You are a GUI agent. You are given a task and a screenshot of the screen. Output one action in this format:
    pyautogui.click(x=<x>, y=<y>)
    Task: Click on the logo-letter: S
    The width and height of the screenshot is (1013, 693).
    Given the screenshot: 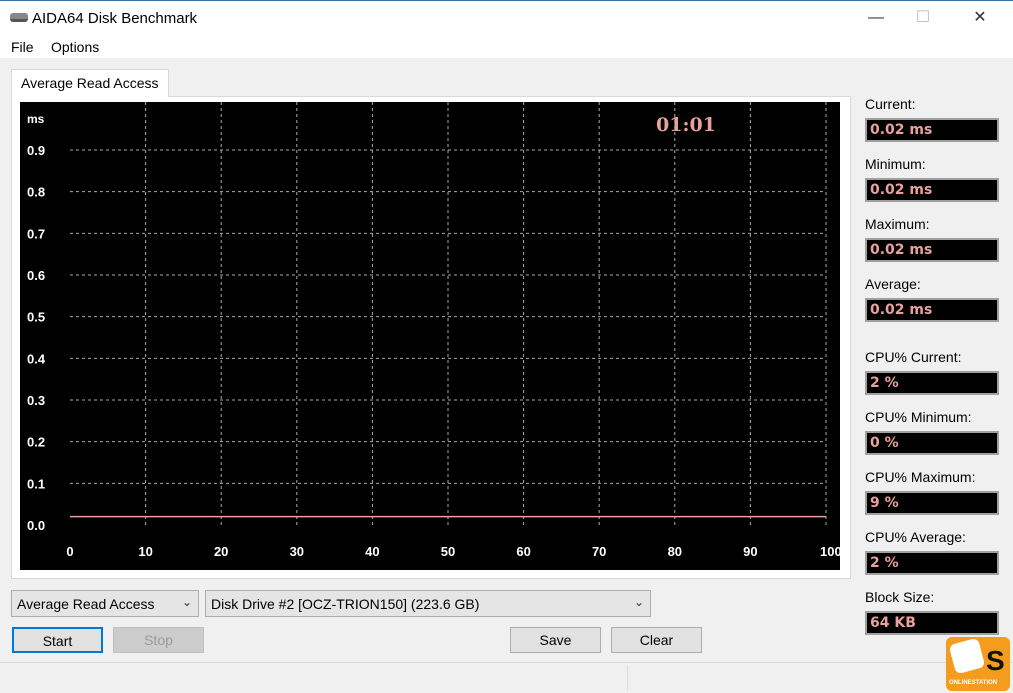 What is the action you would take?
    pyautogui.click(x=995, y=660)
    